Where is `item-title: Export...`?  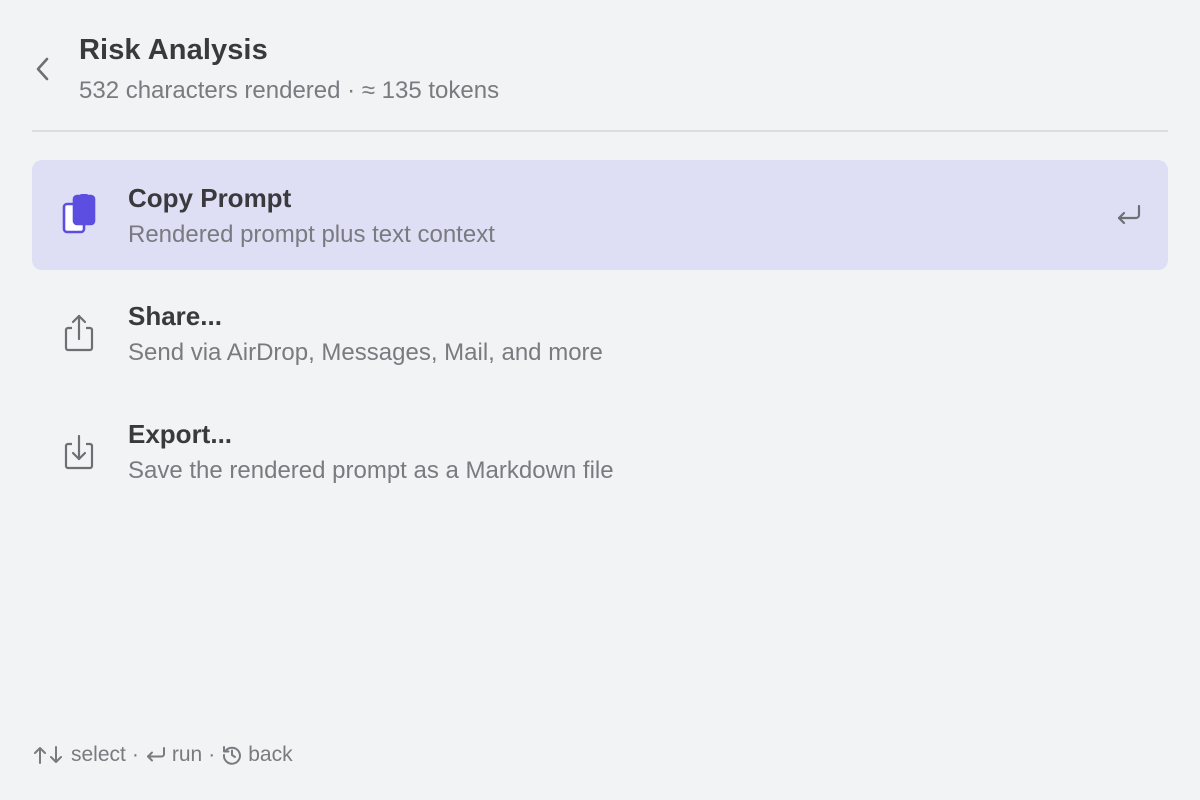 item-title: Export... is located at coordinates (180, 434).